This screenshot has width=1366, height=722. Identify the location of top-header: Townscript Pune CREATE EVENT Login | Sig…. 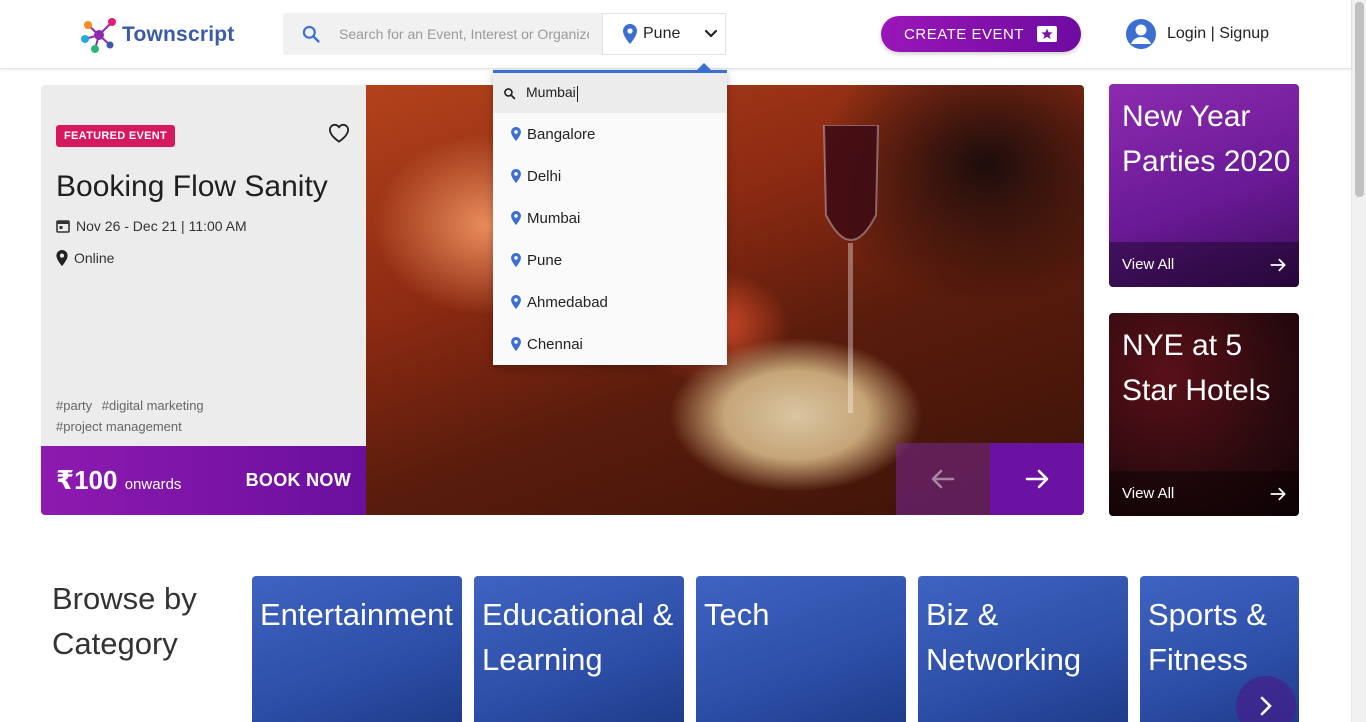
(675, 34).